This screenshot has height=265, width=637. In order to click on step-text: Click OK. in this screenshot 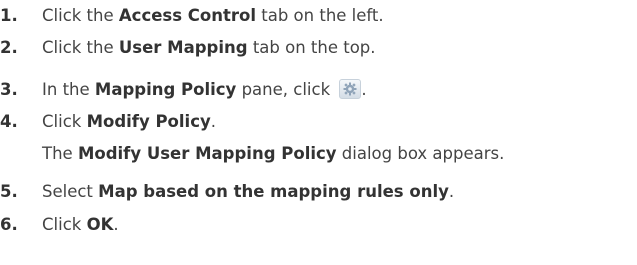, I will do `click(80, 225)`.